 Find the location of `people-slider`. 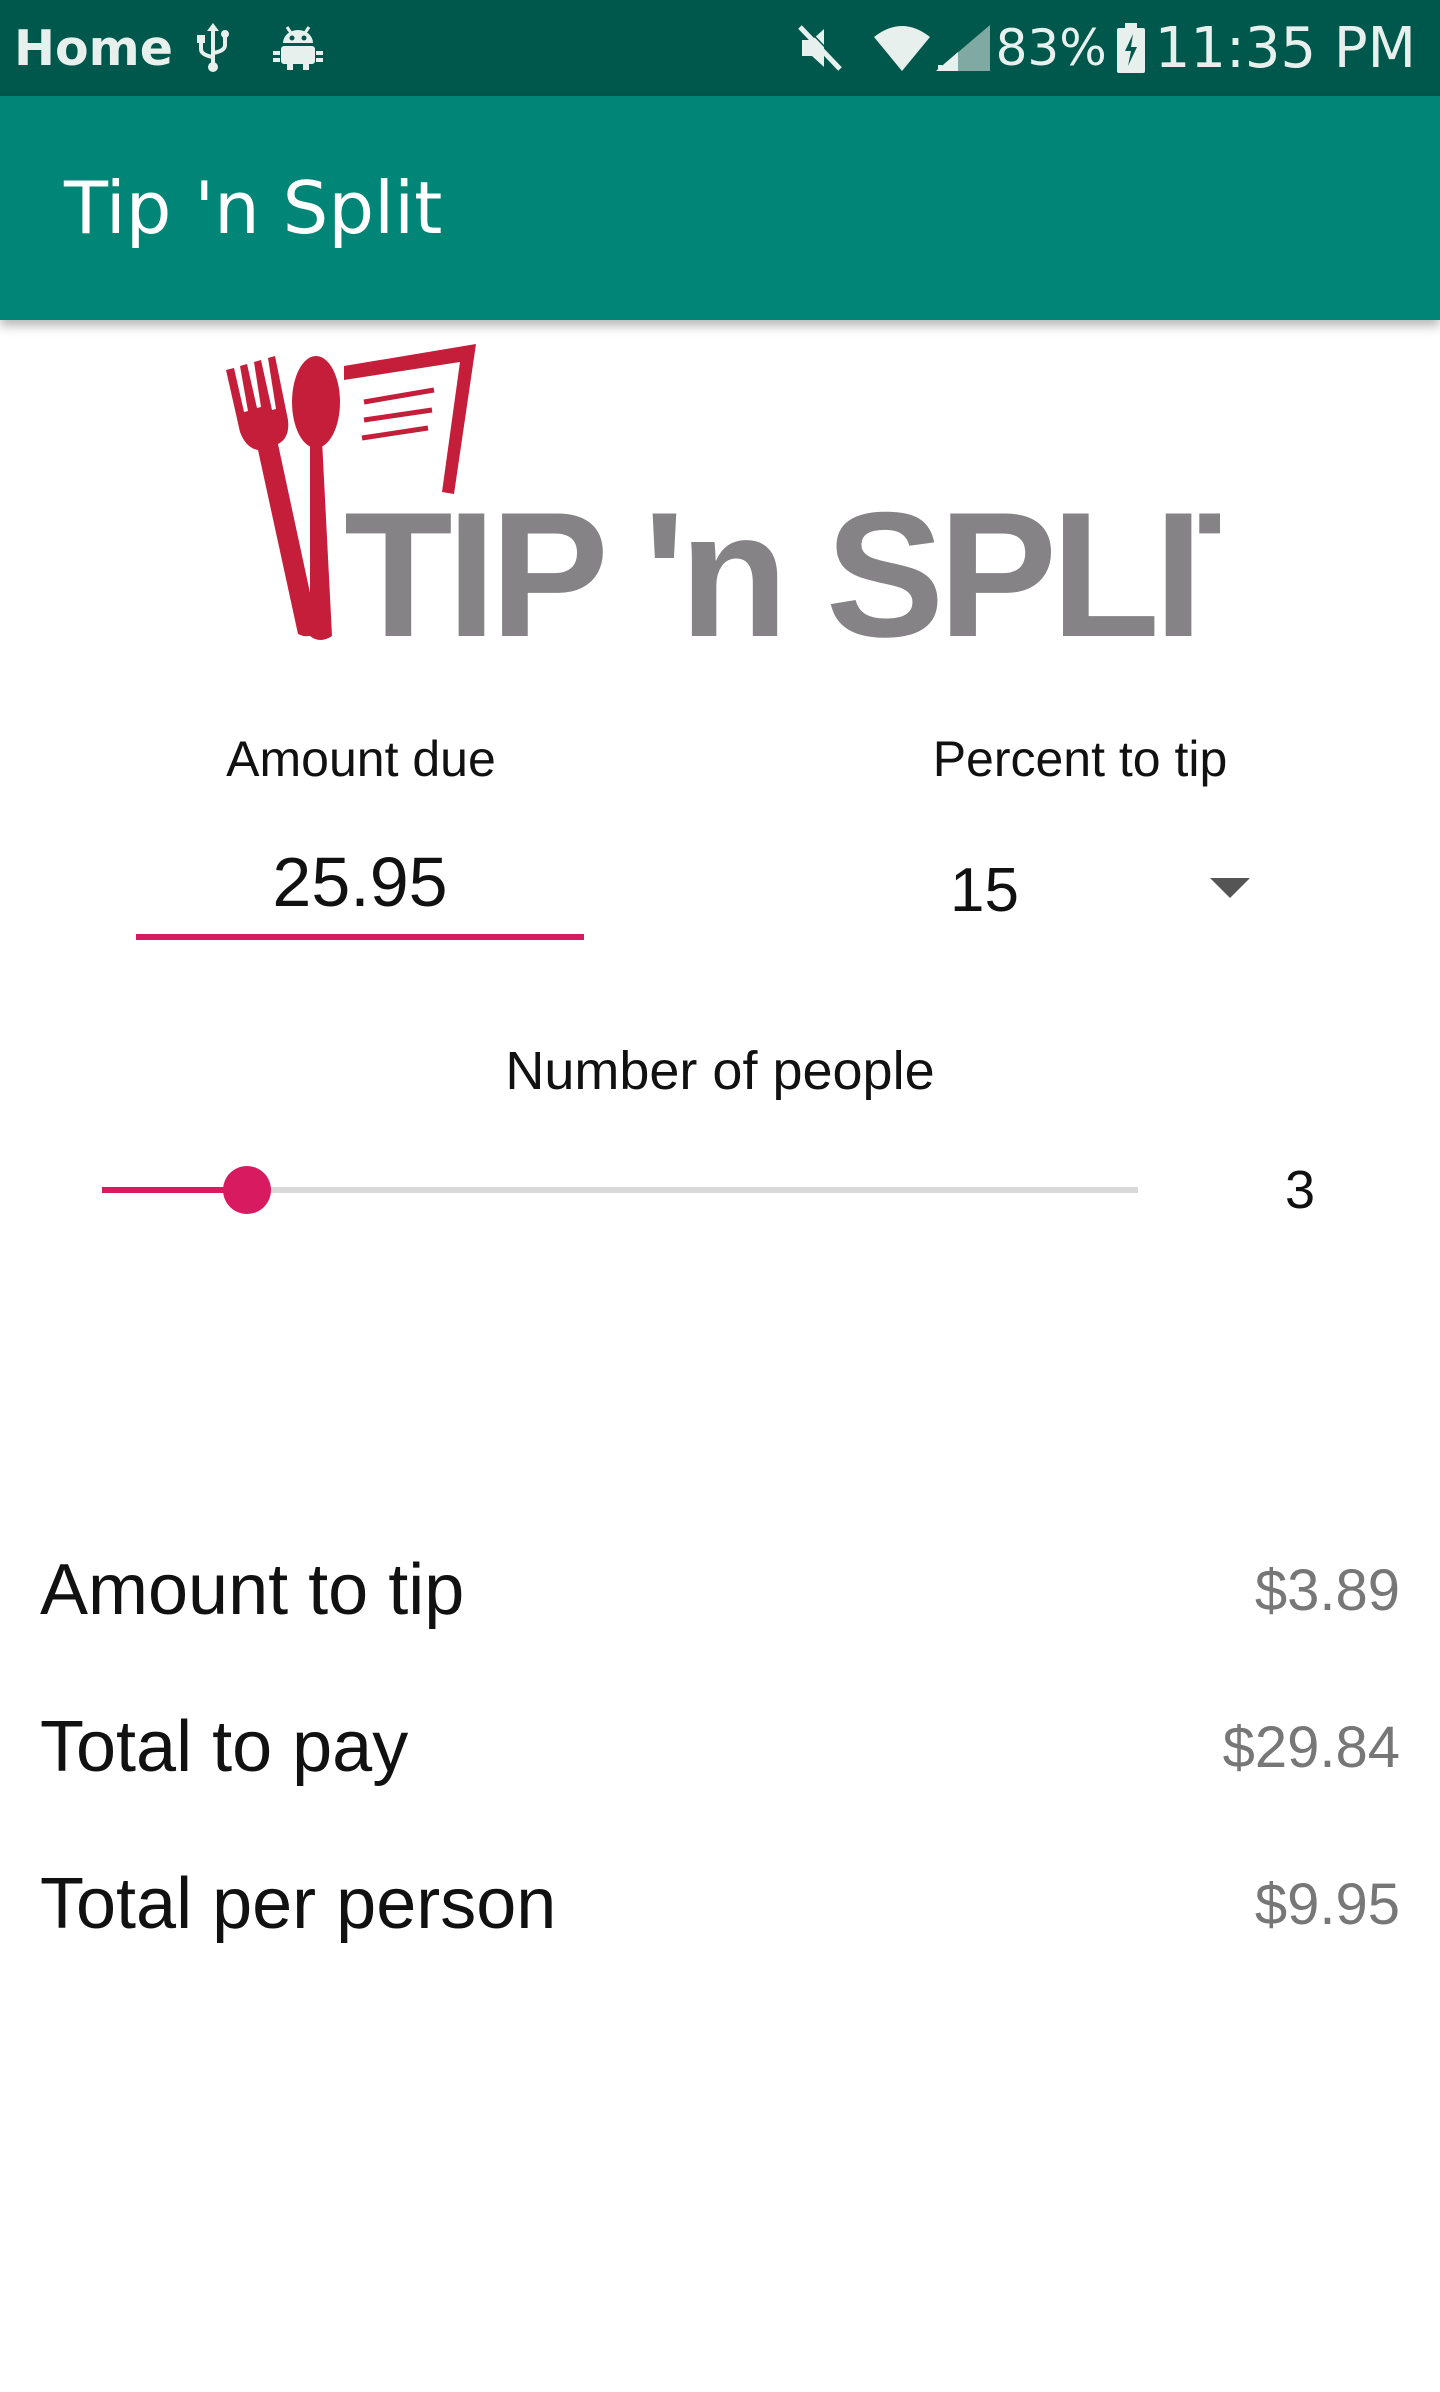

people-slider is located at coordinates (620, 1190).